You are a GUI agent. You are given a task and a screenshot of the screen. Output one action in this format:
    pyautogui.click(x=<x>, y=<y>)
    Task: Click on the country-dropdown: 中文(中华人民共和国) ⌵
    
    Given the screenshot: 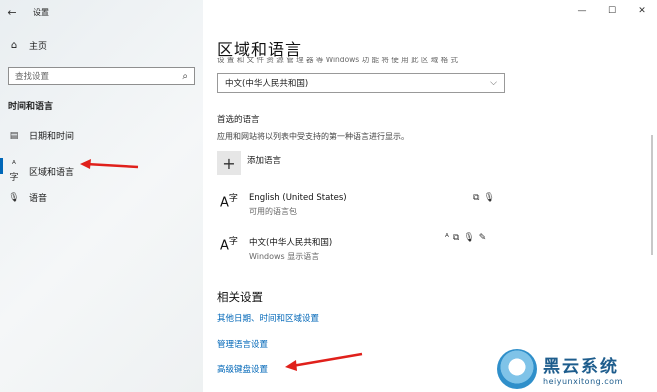 What is the action you would take?
    pyautogui.click(x=361, y=83)
    